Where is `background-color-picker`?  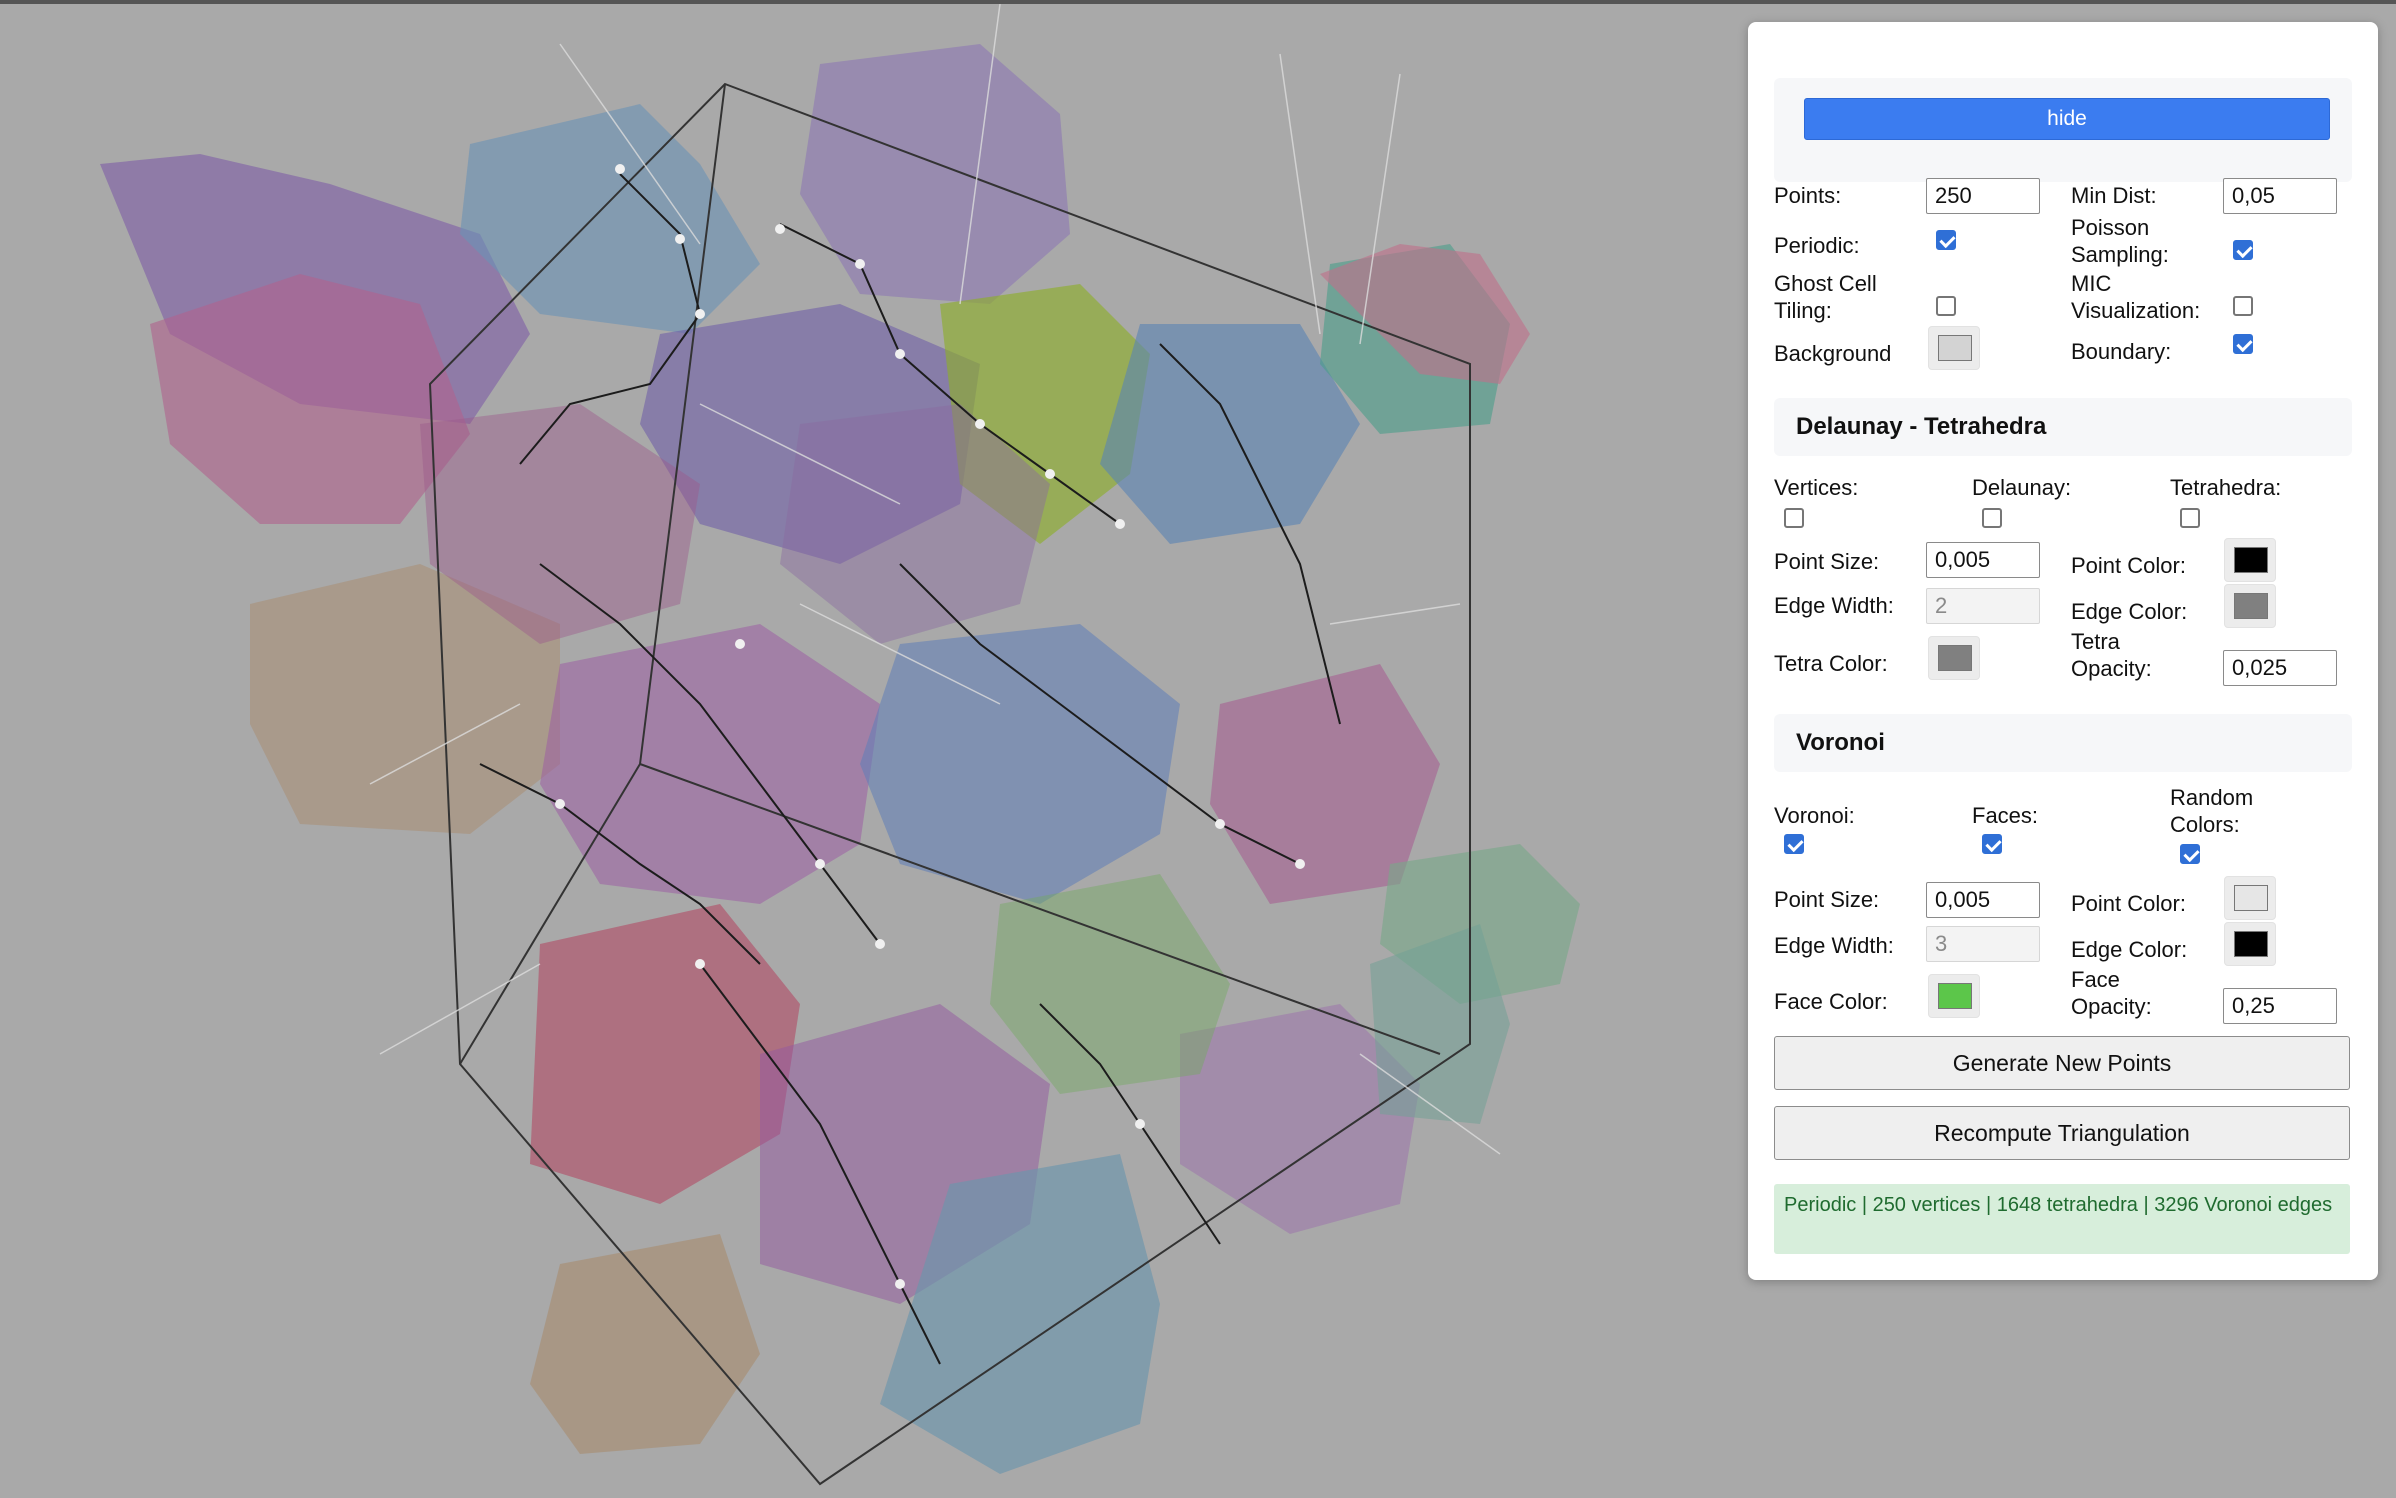
background-color-picker is located at coordinates (1954, 348).